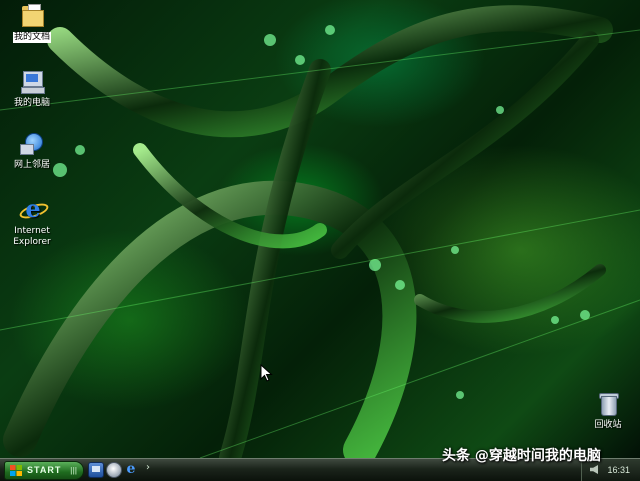 This screenshot has width=640, height=481. I want to click on start-label: START, so click(44, 470).